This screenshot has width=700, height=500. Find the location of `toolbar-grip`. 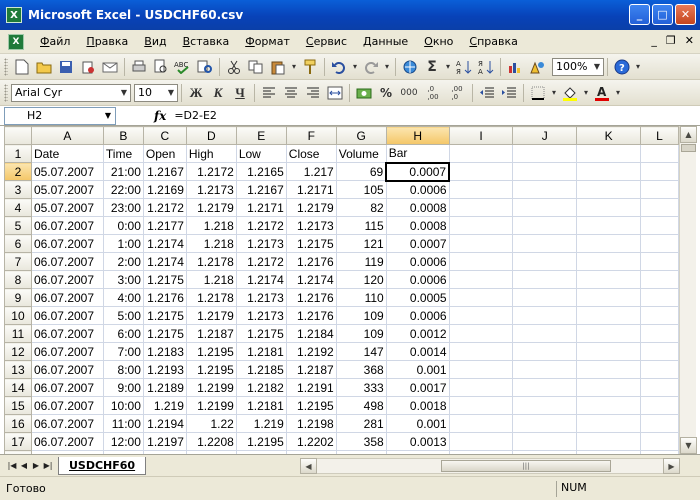

toolbar-grip is located at coordinates (6, 92).